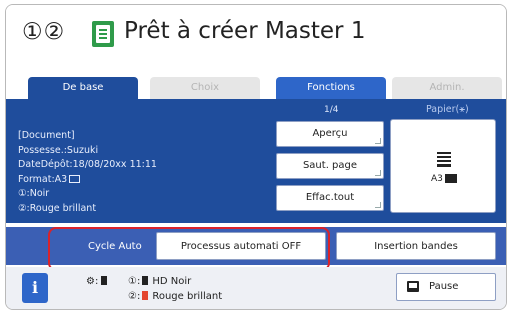 Image resolution: width=513 pixels, height=315 pixels. What do you see at coordinates (58, 150) in the screenshot?
I see `doc-owner: Possesse.:Suzuki` at bounding box center [58, 150].